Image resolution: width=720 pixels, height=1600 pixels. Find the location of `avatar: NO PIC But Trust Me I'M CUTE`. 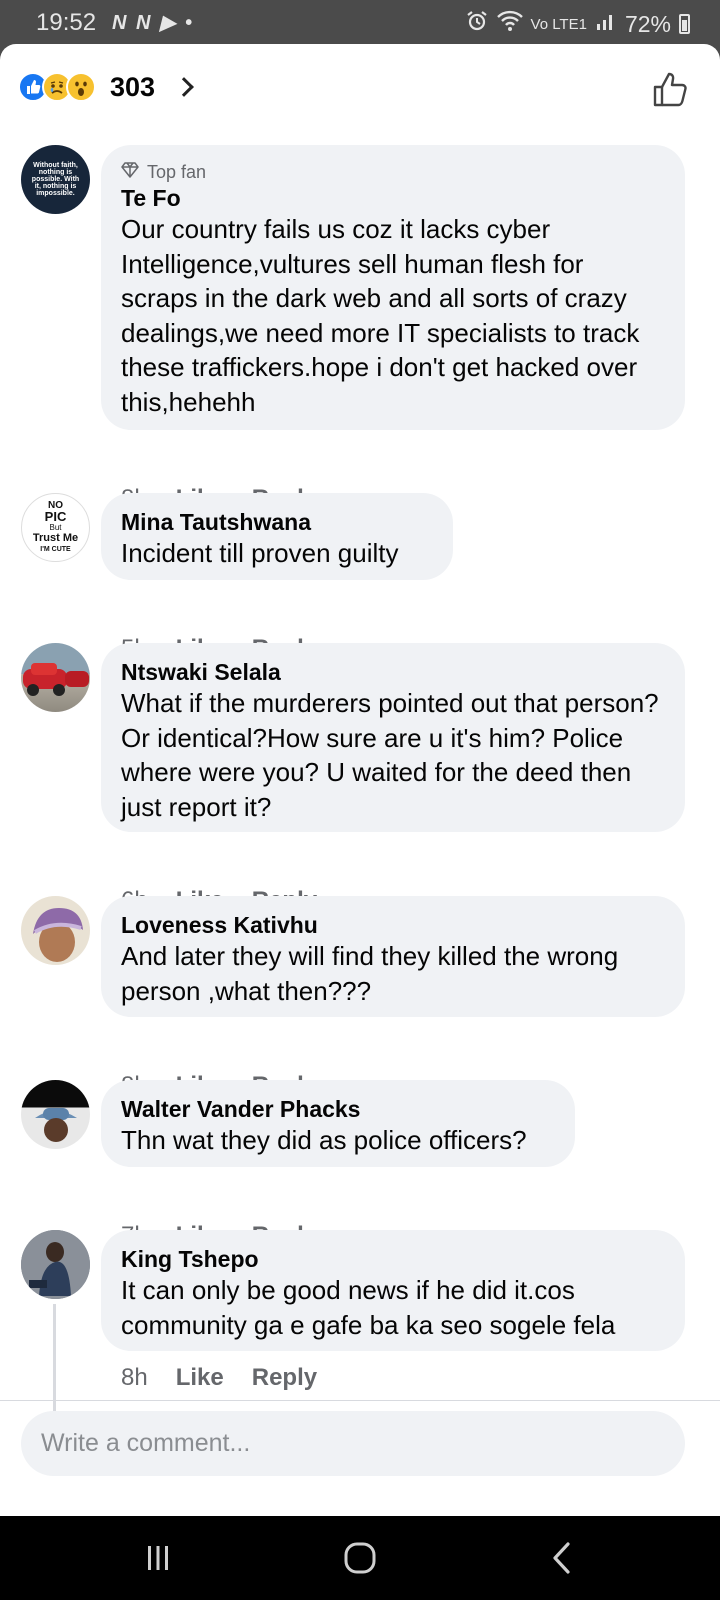

avatar: NO PIC But Trust Me I'M CUTE is located at coordinates (55, 527).